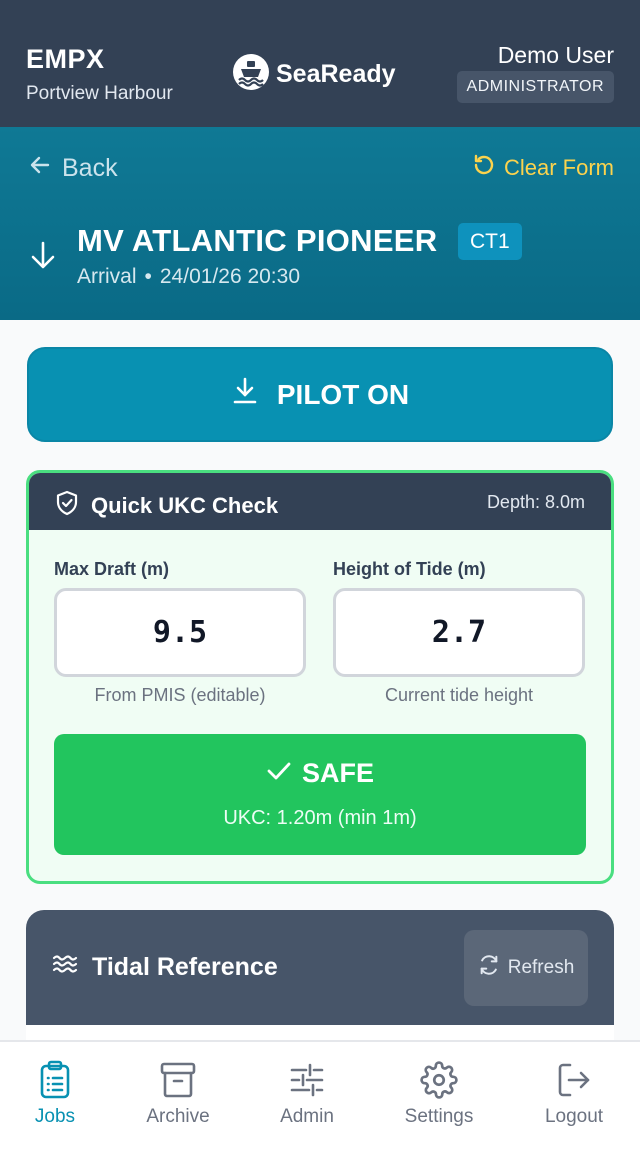 The image size is (640, 1156). I want to click on arrow-down-icon, so click(43, 257).